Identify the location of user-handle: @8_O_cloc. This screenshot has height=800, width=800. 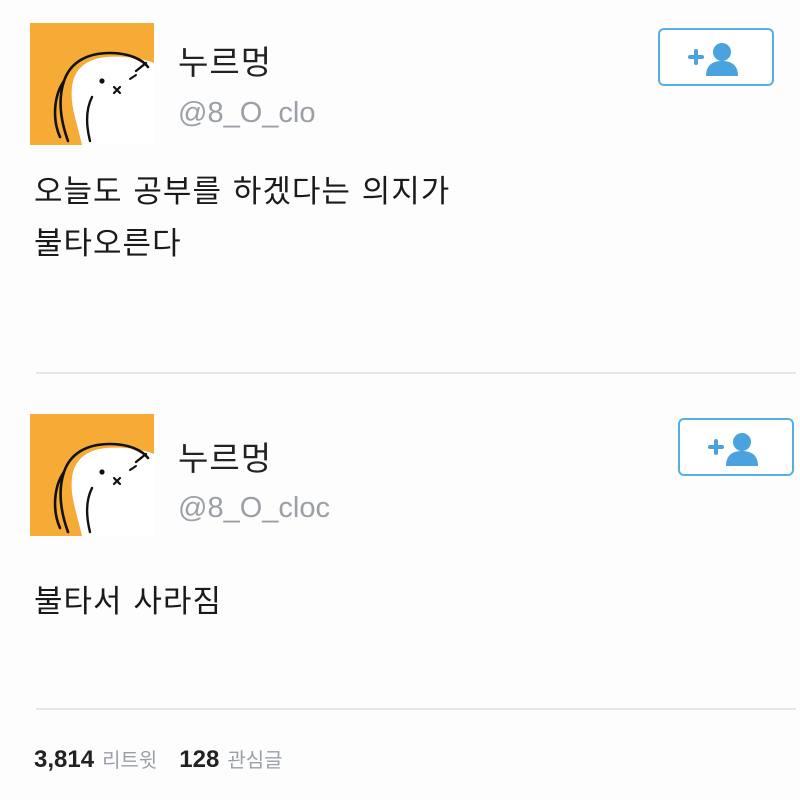
(254, 508).